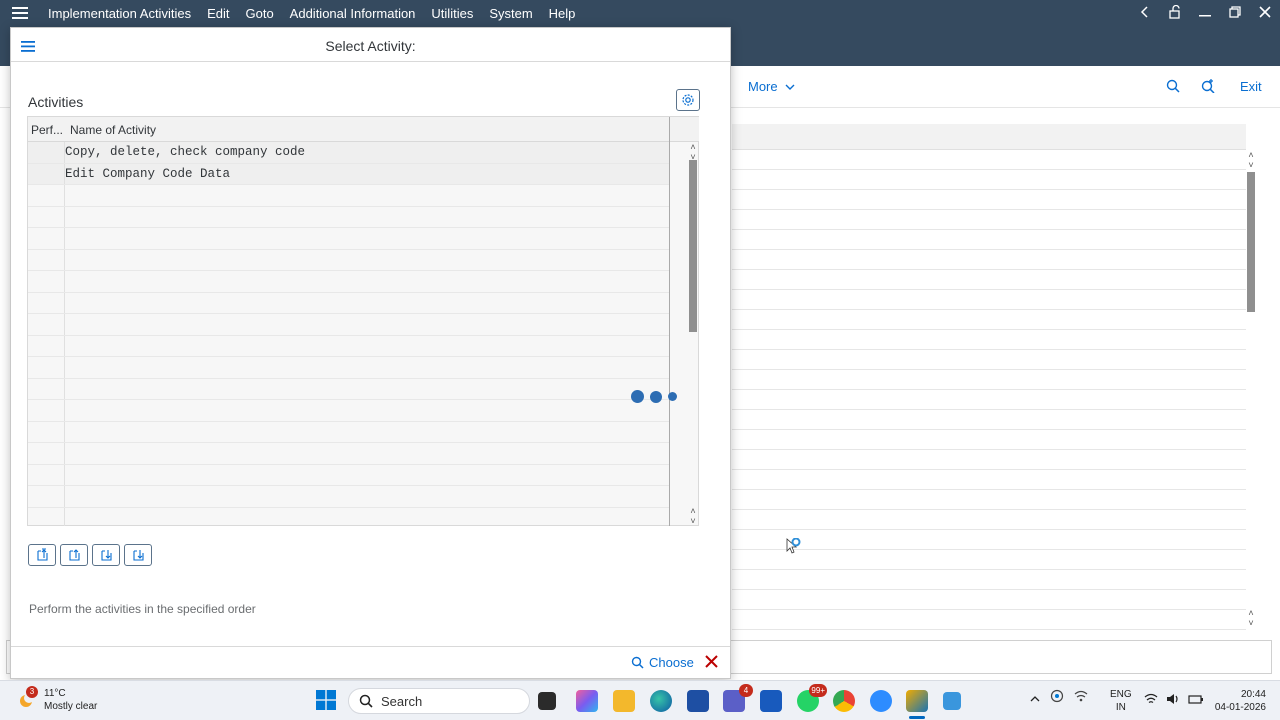  Describe the element at coordinates (510, 13) in the screenshot. I see `menu-system: System` at that location.